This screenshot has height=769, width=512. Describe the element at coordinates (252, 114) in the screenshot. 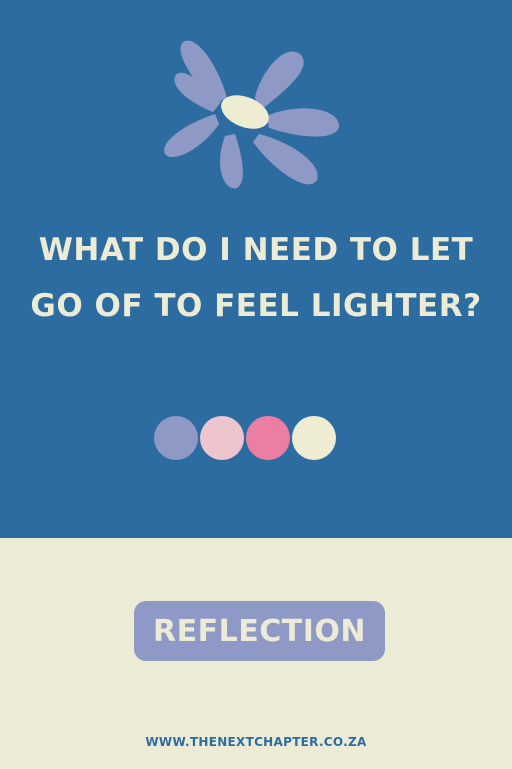

I see `flower-icon` at that location.